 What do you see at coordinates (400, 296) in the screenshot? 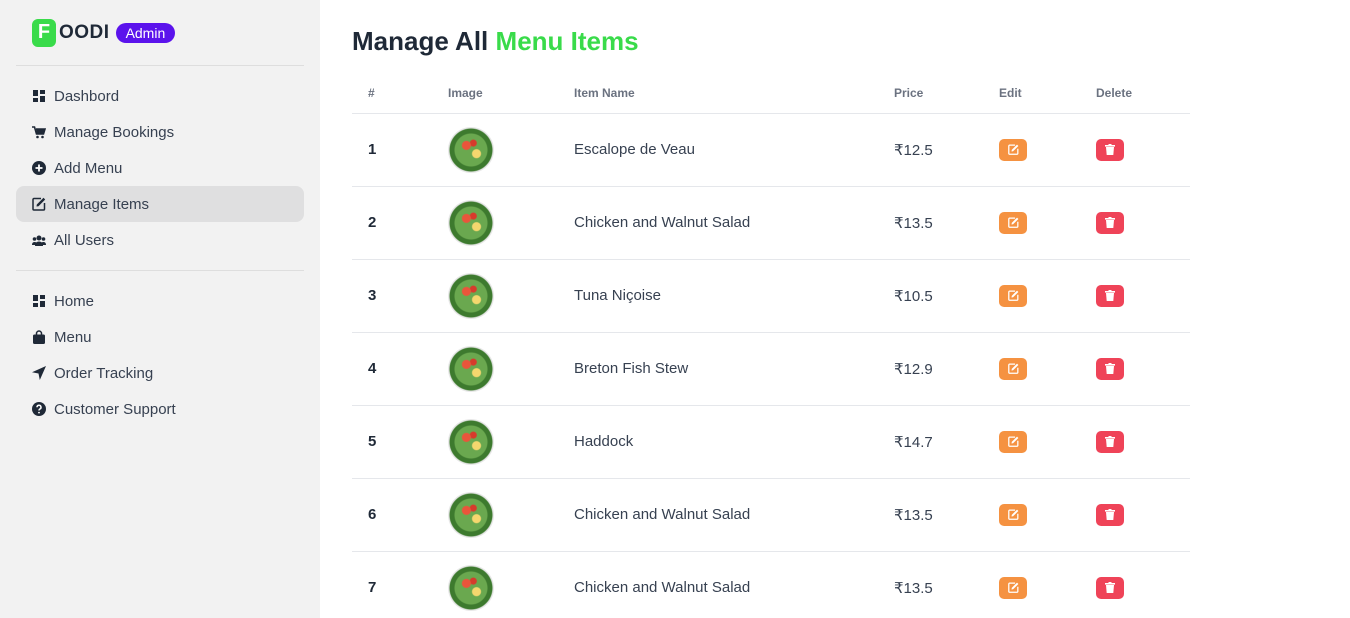
I see `row-number: 3` at bounding box center [400, 296].